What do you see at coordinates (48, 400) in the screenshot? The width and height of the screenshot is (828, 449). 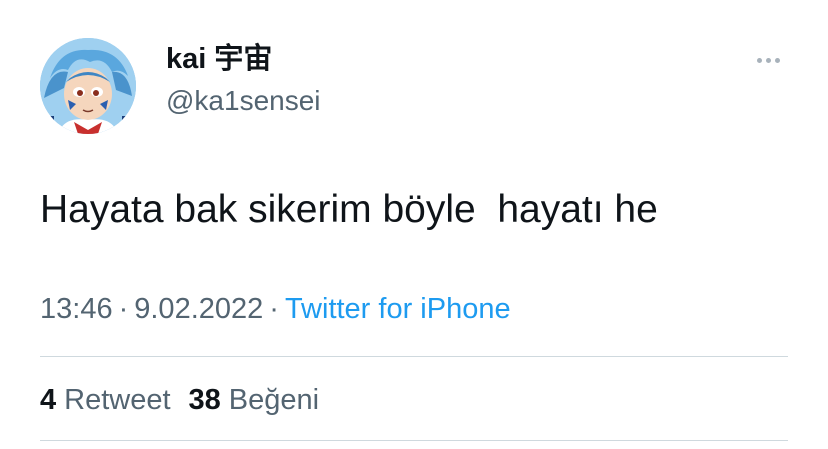 I see `retweets-count: 4` at bounding box center [48, 400].